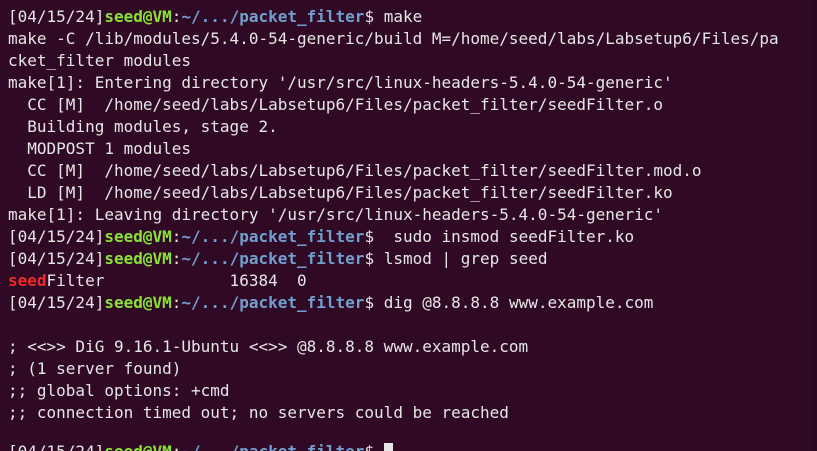 The image size is (817, 451). Describe the element at coordinates (412, 281) in the screenshot. I see `lsmod-output-line: seedFilter 16384 0` at that location.